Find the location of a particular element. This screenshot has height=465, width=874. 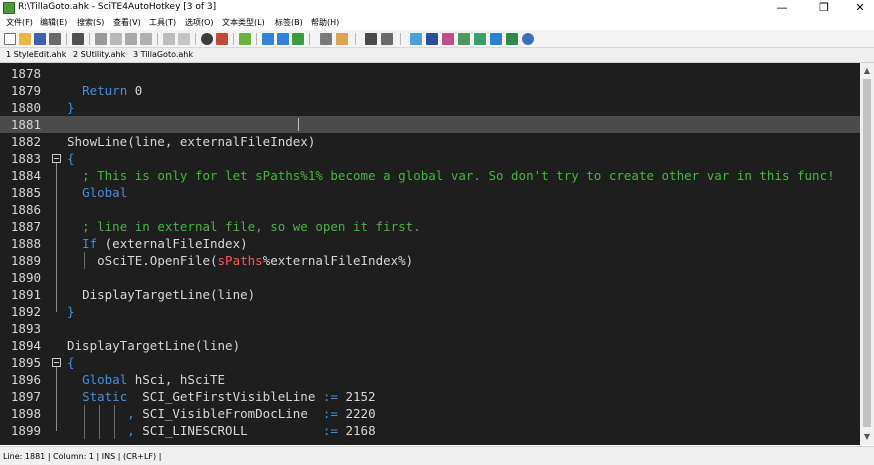

vertical-scrollbar: ▲ ▼ is located at coordinates (867, 254).